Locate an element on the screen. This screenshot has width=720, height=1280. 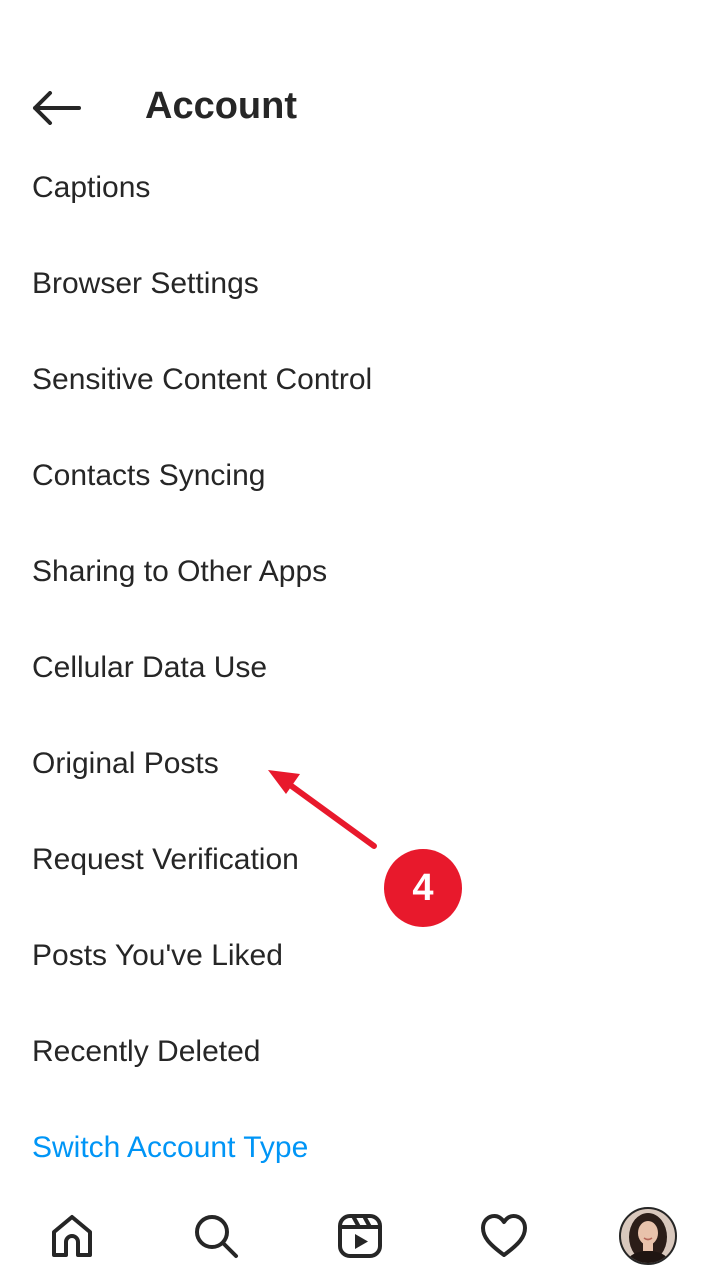
tab-home is located at coordinates (72, 1236).